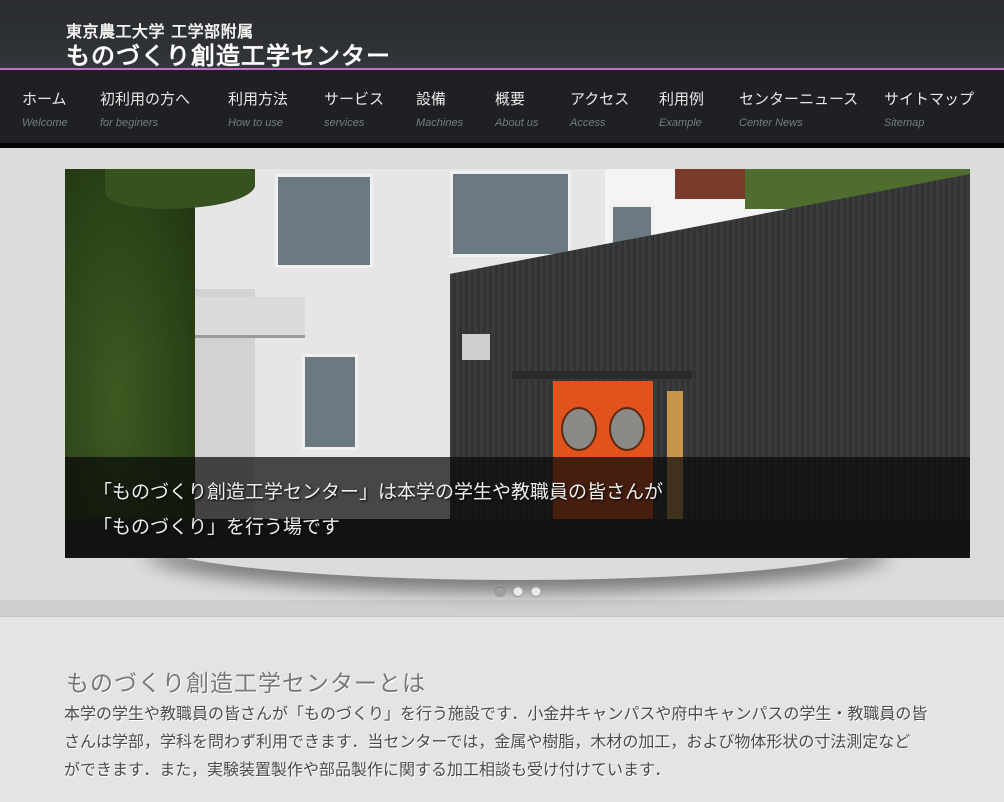 The width and height of the screenshot is (1004, 802). Describe the element at coordinates (217, 527) in the screenshot. I see `slide-caption-line2: 「ものづくり」を行う場です` at that location.